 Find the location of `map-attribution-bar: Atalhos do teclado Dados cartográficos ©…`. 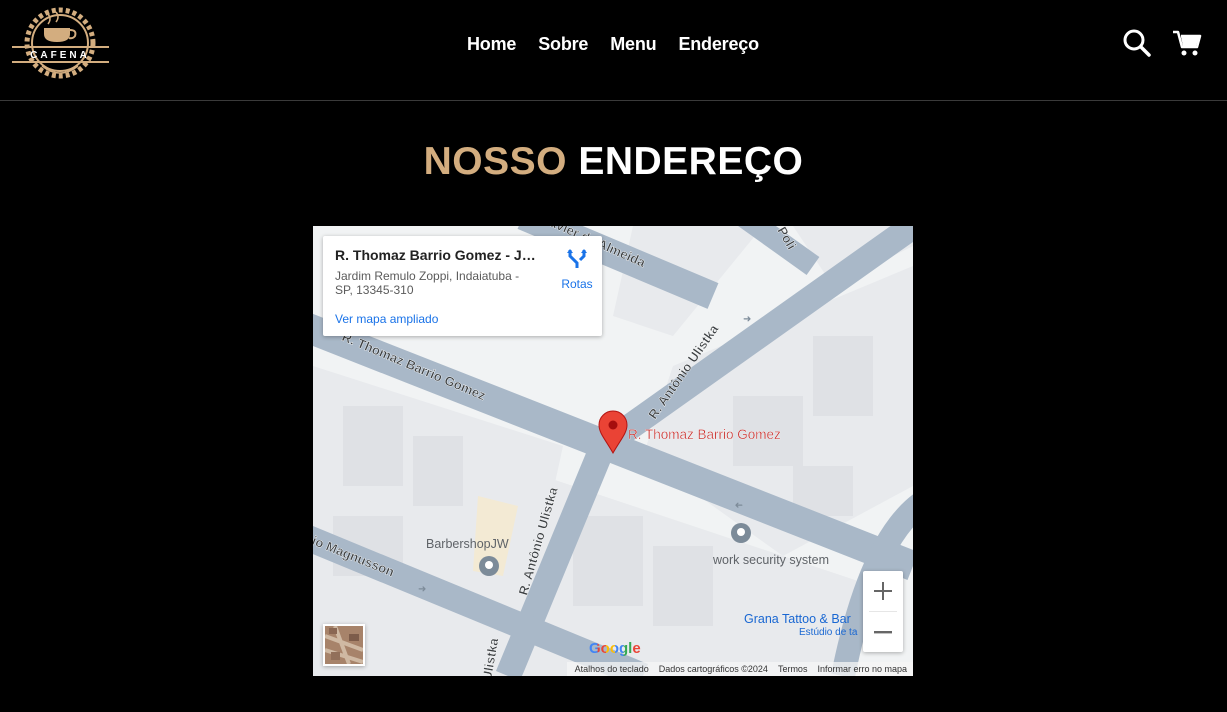

map-attribution-bar: Atalhos do teclado Dados cartográficos ©… is located at coordinates (739, 669).